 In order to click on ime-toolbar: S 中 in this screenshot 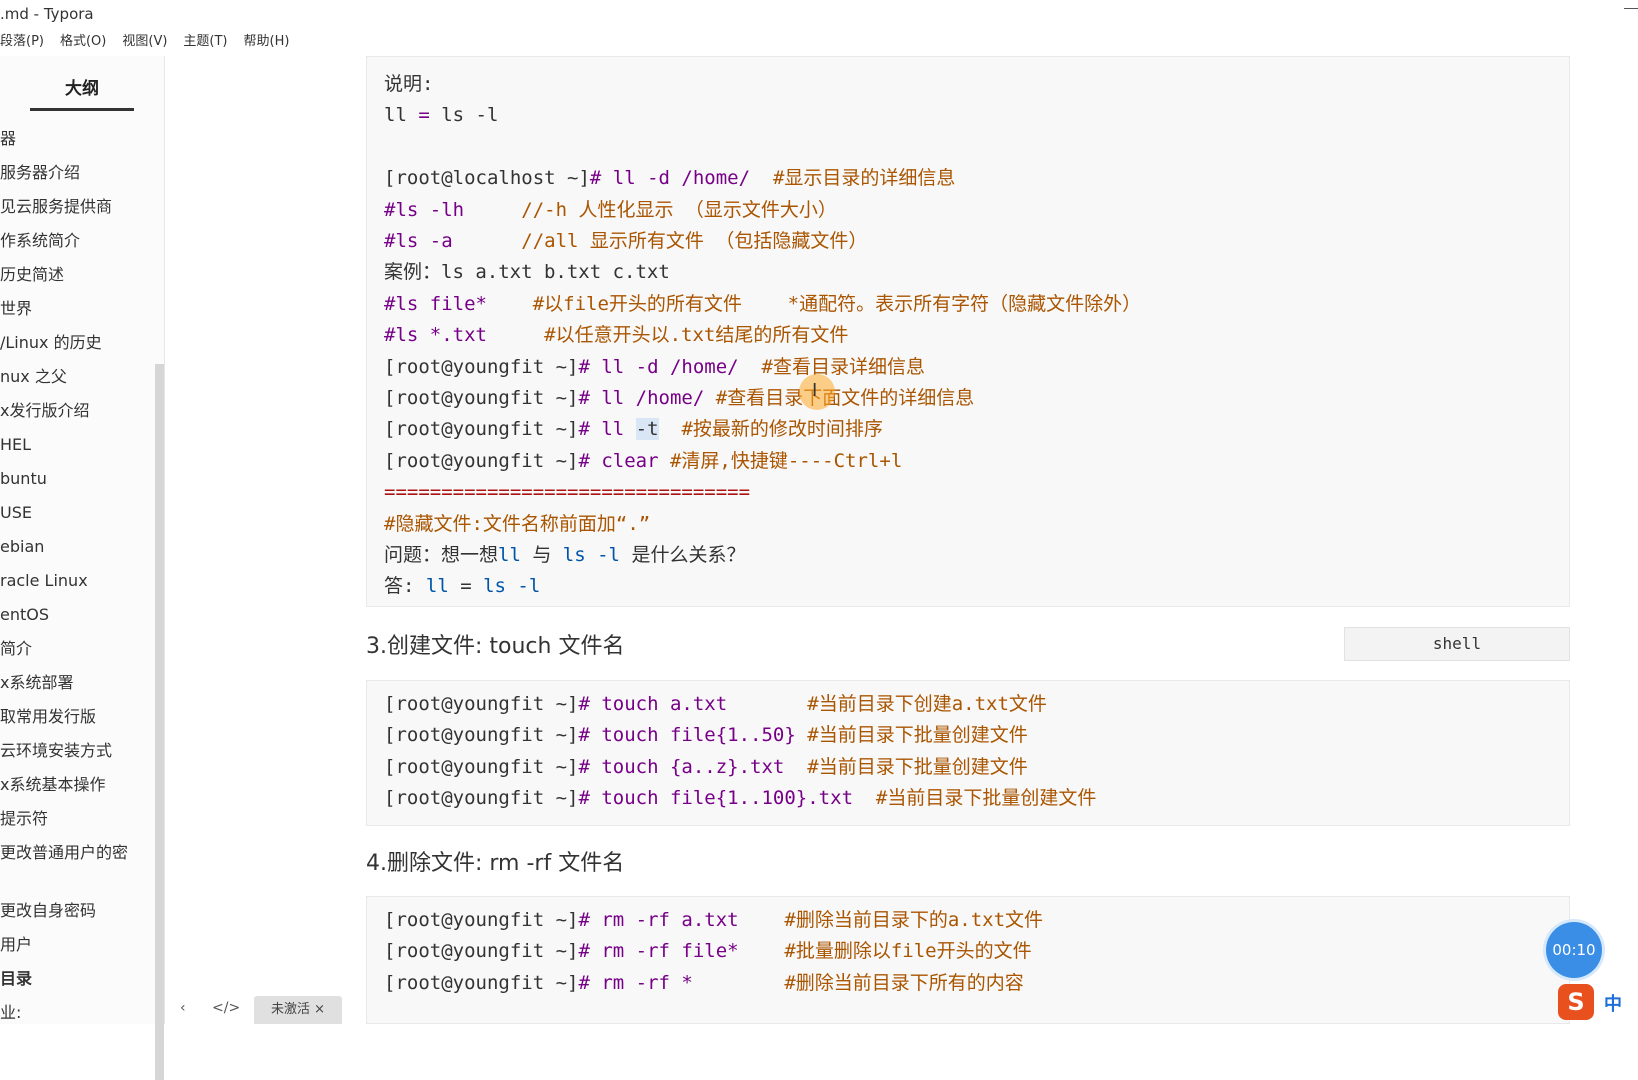, I will do `click(1598, 1002)`.